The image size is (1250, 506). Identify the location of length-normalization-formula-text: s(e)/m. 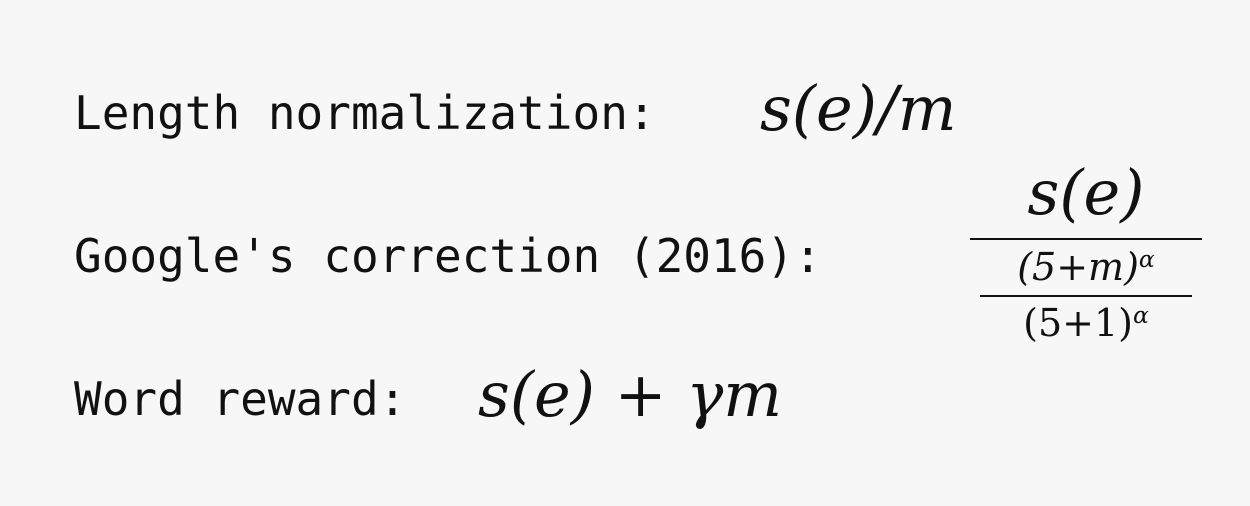
(858, 108).